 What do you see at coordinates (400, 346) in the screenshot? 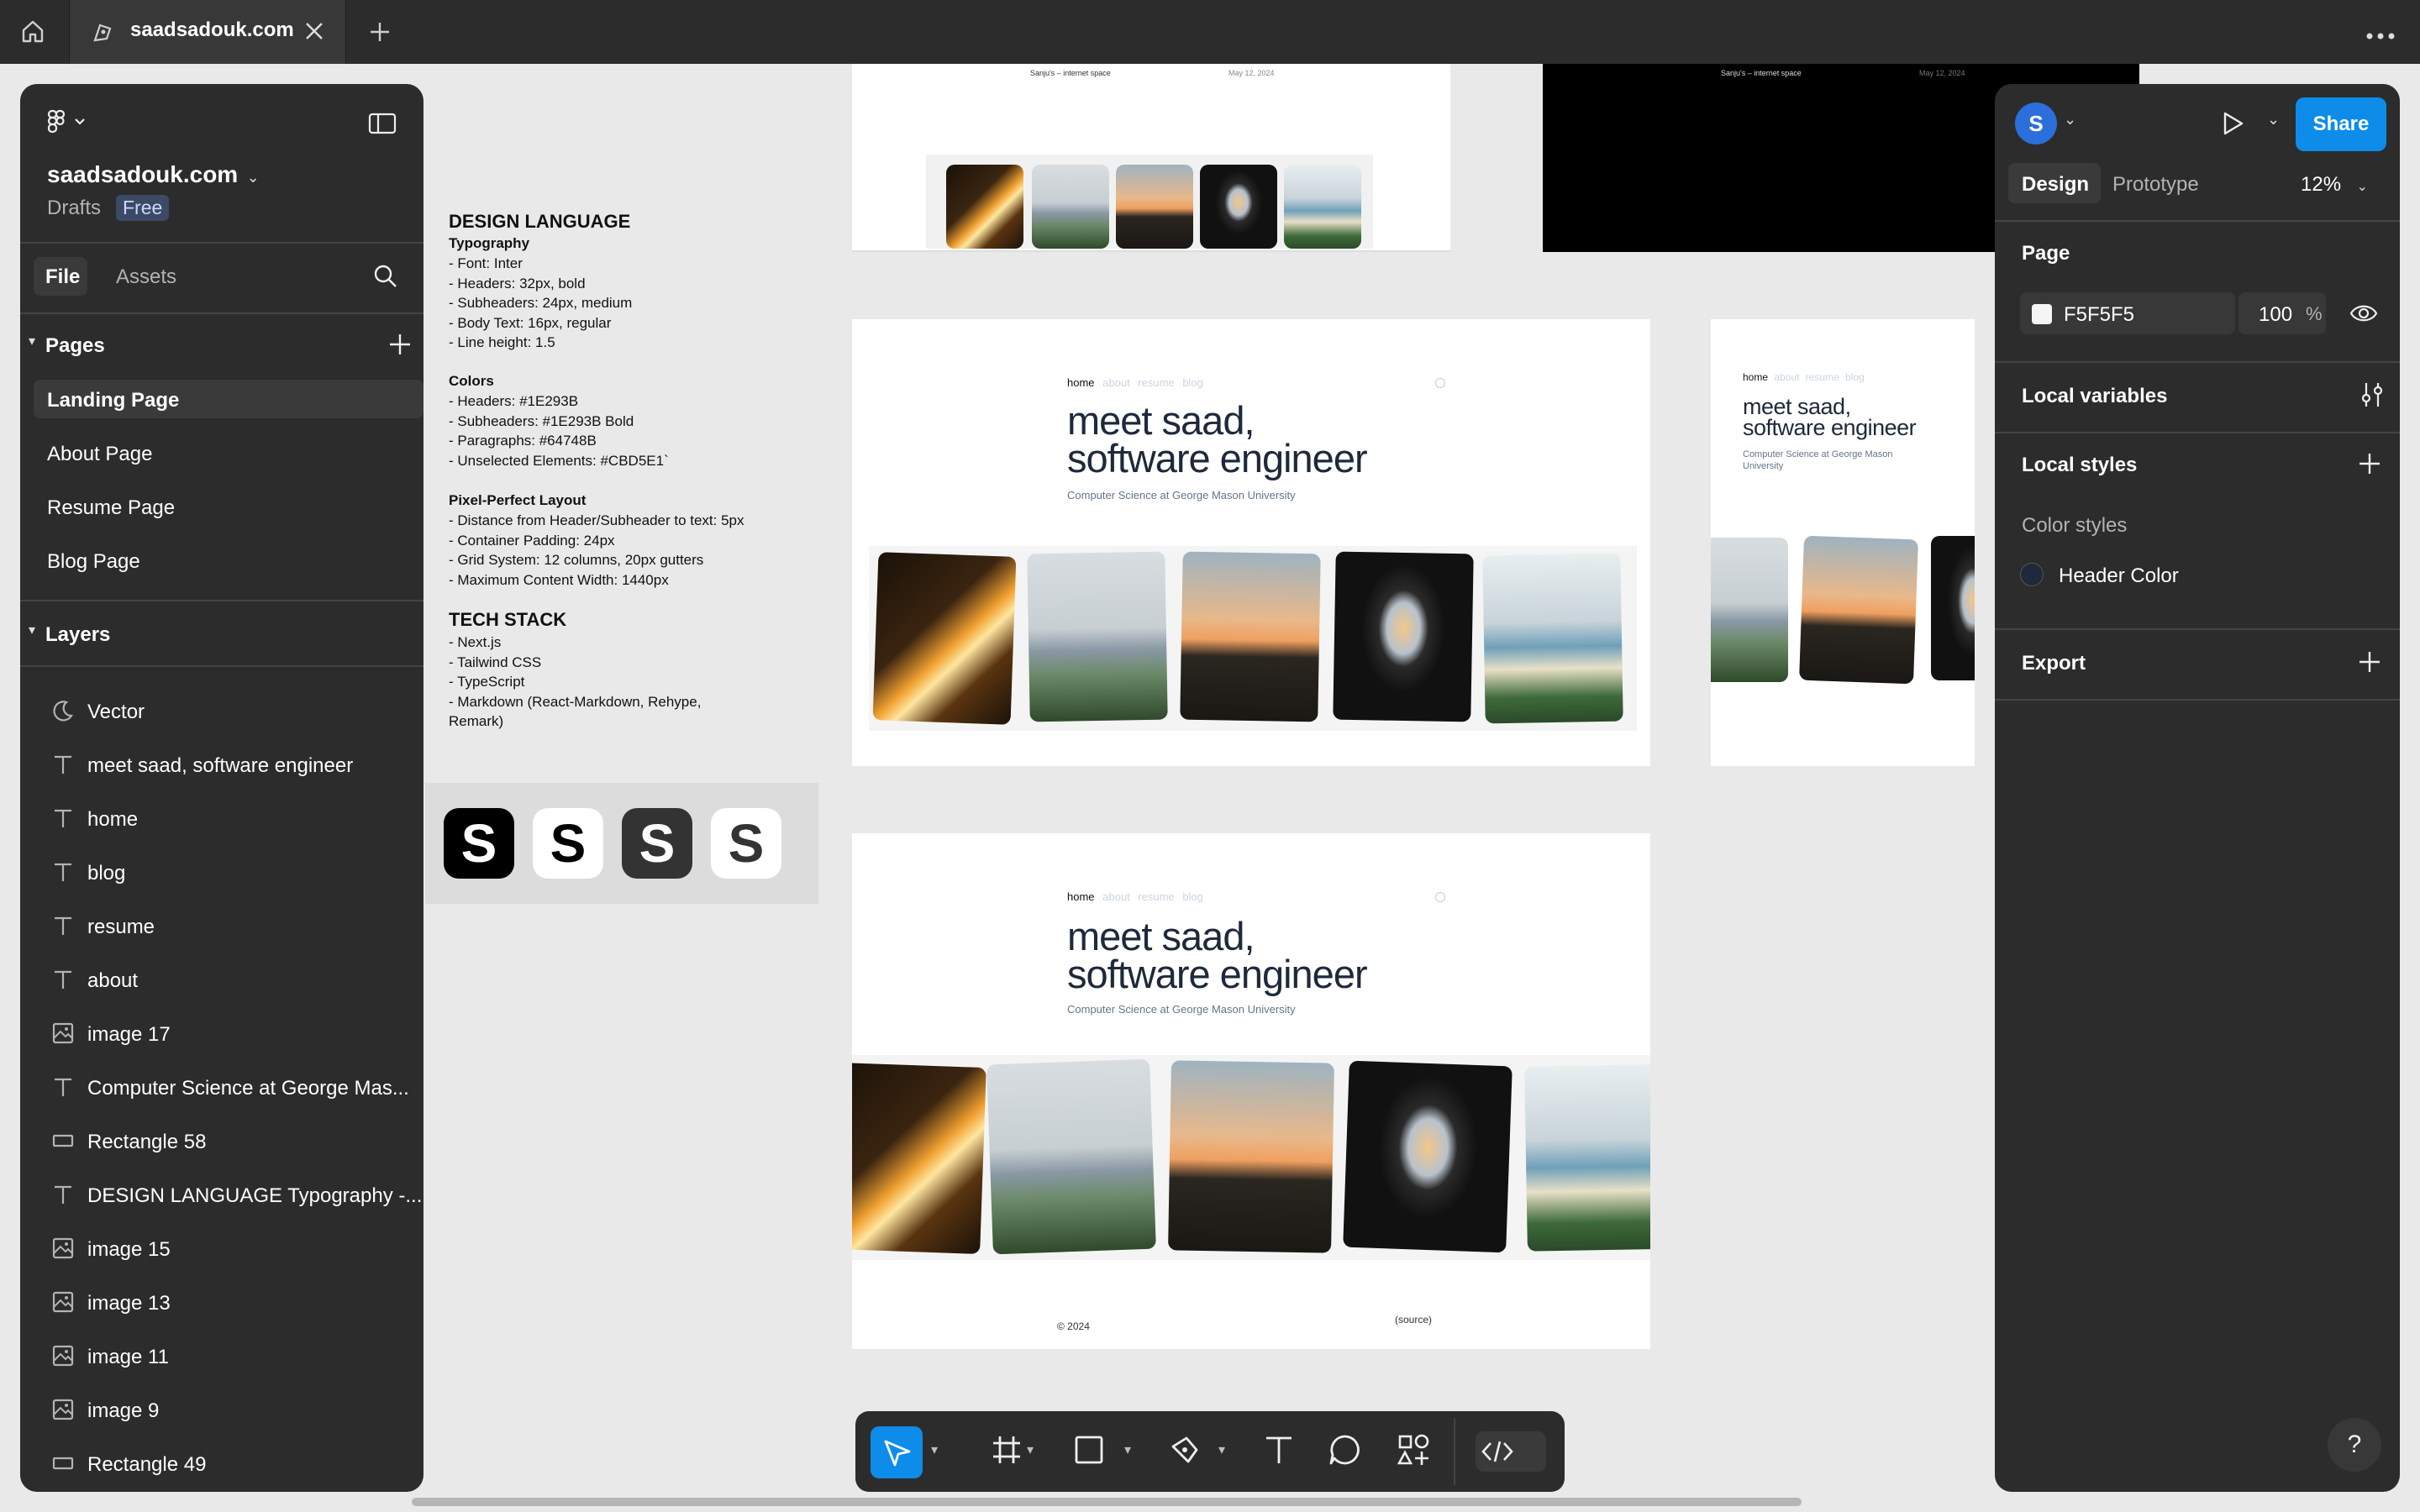
I see `add-page-icon` at bounding box center [400, 346].